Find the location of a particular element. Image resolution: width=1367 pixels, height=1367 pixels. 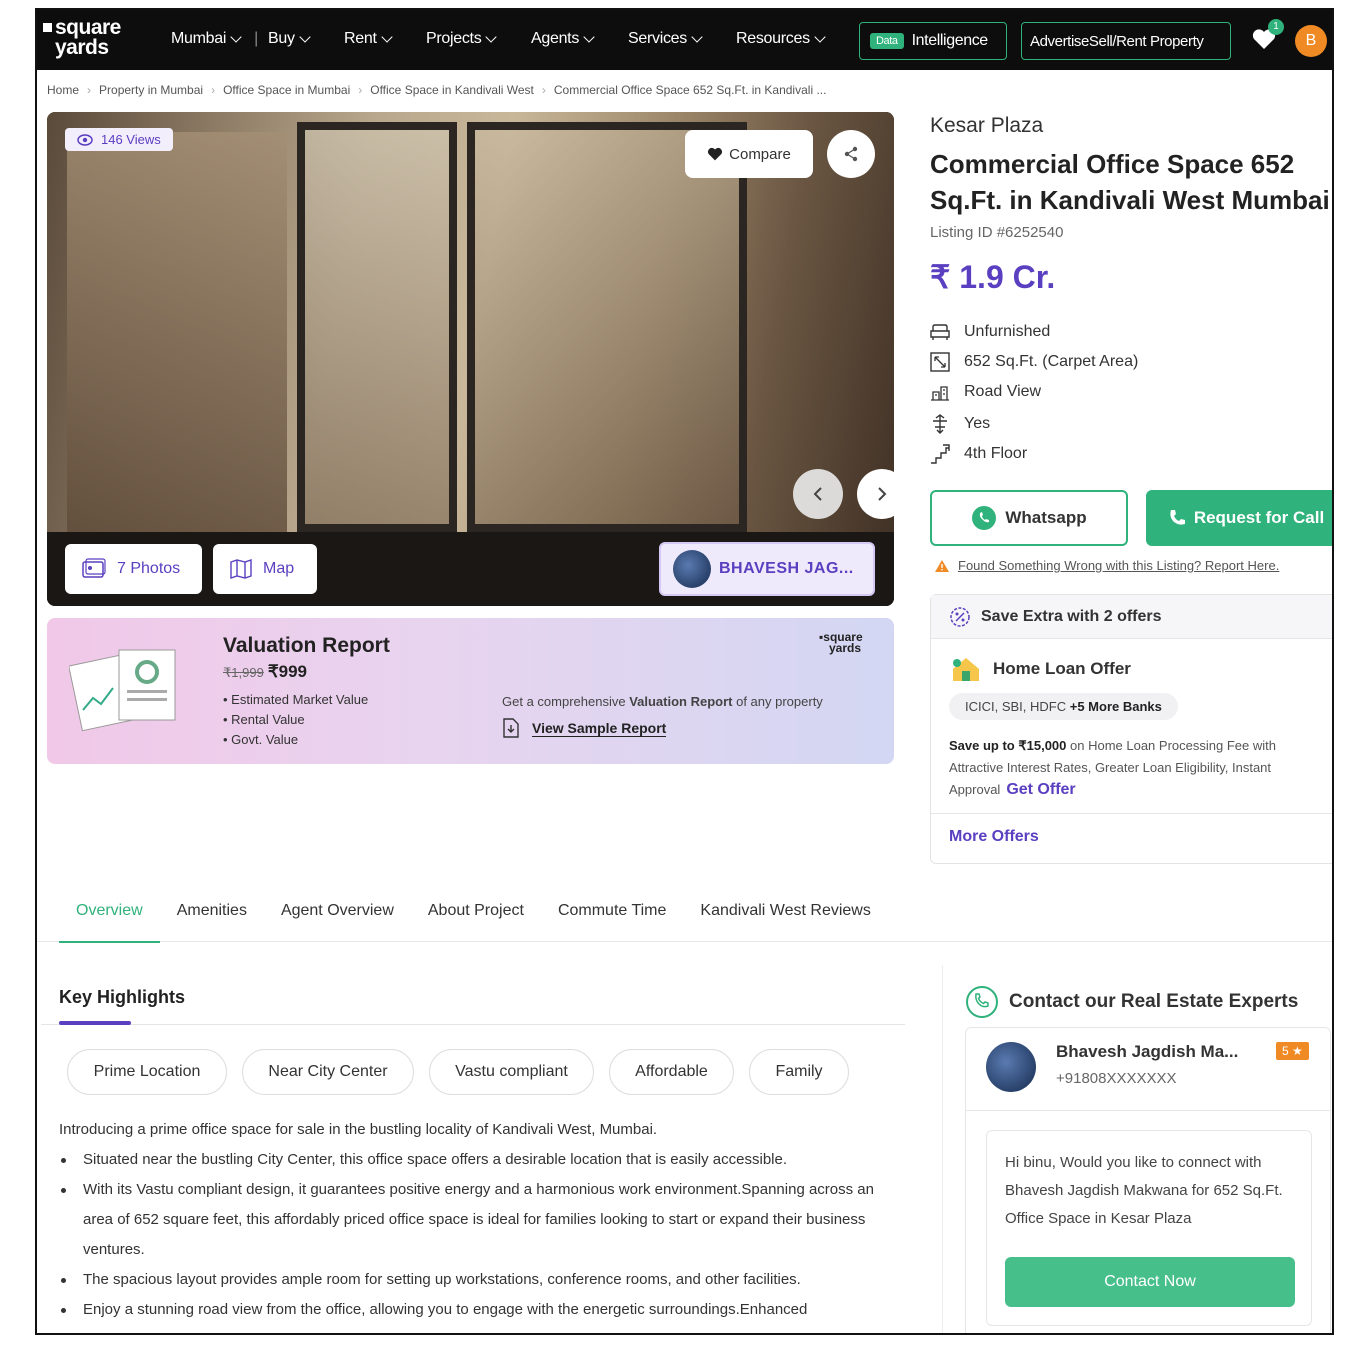

gallery-prev-button is located at coordinates (818, 494).